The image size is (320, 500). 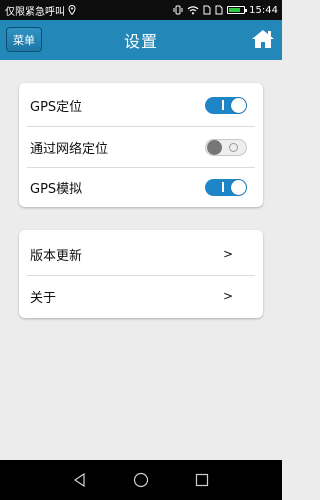 I want to click on page-title: 设置, so click(x=140, y=41).